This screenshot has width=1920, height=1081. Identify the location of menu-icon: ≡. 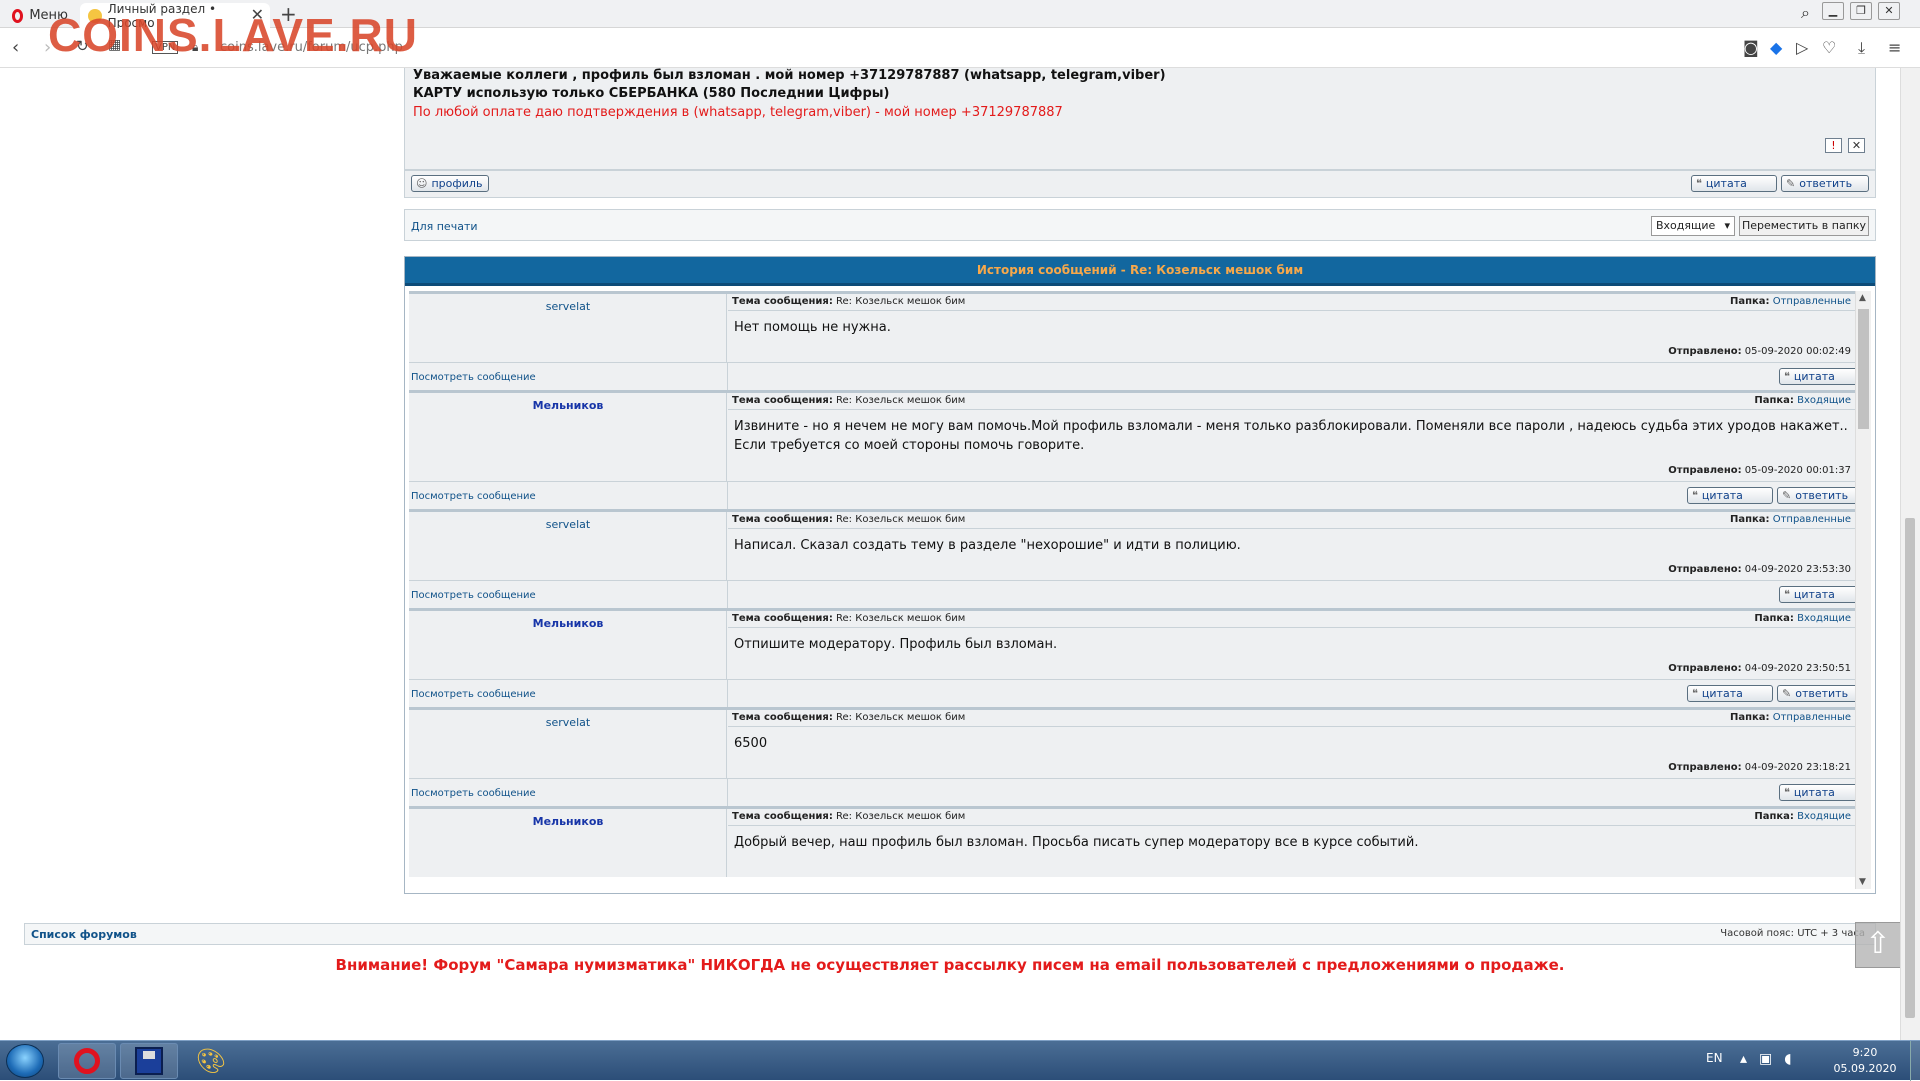
(1894, 47).